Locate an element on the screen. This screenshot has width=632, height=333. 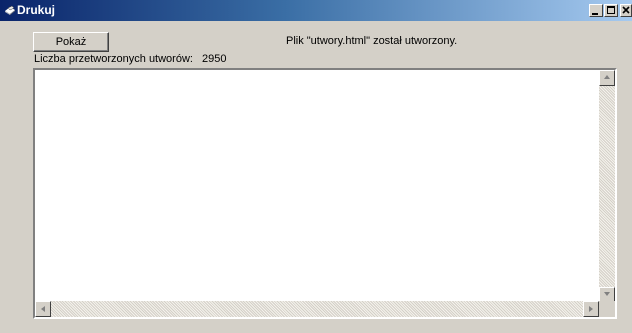
scrollbar-corner is located at coordinates (607, 309).